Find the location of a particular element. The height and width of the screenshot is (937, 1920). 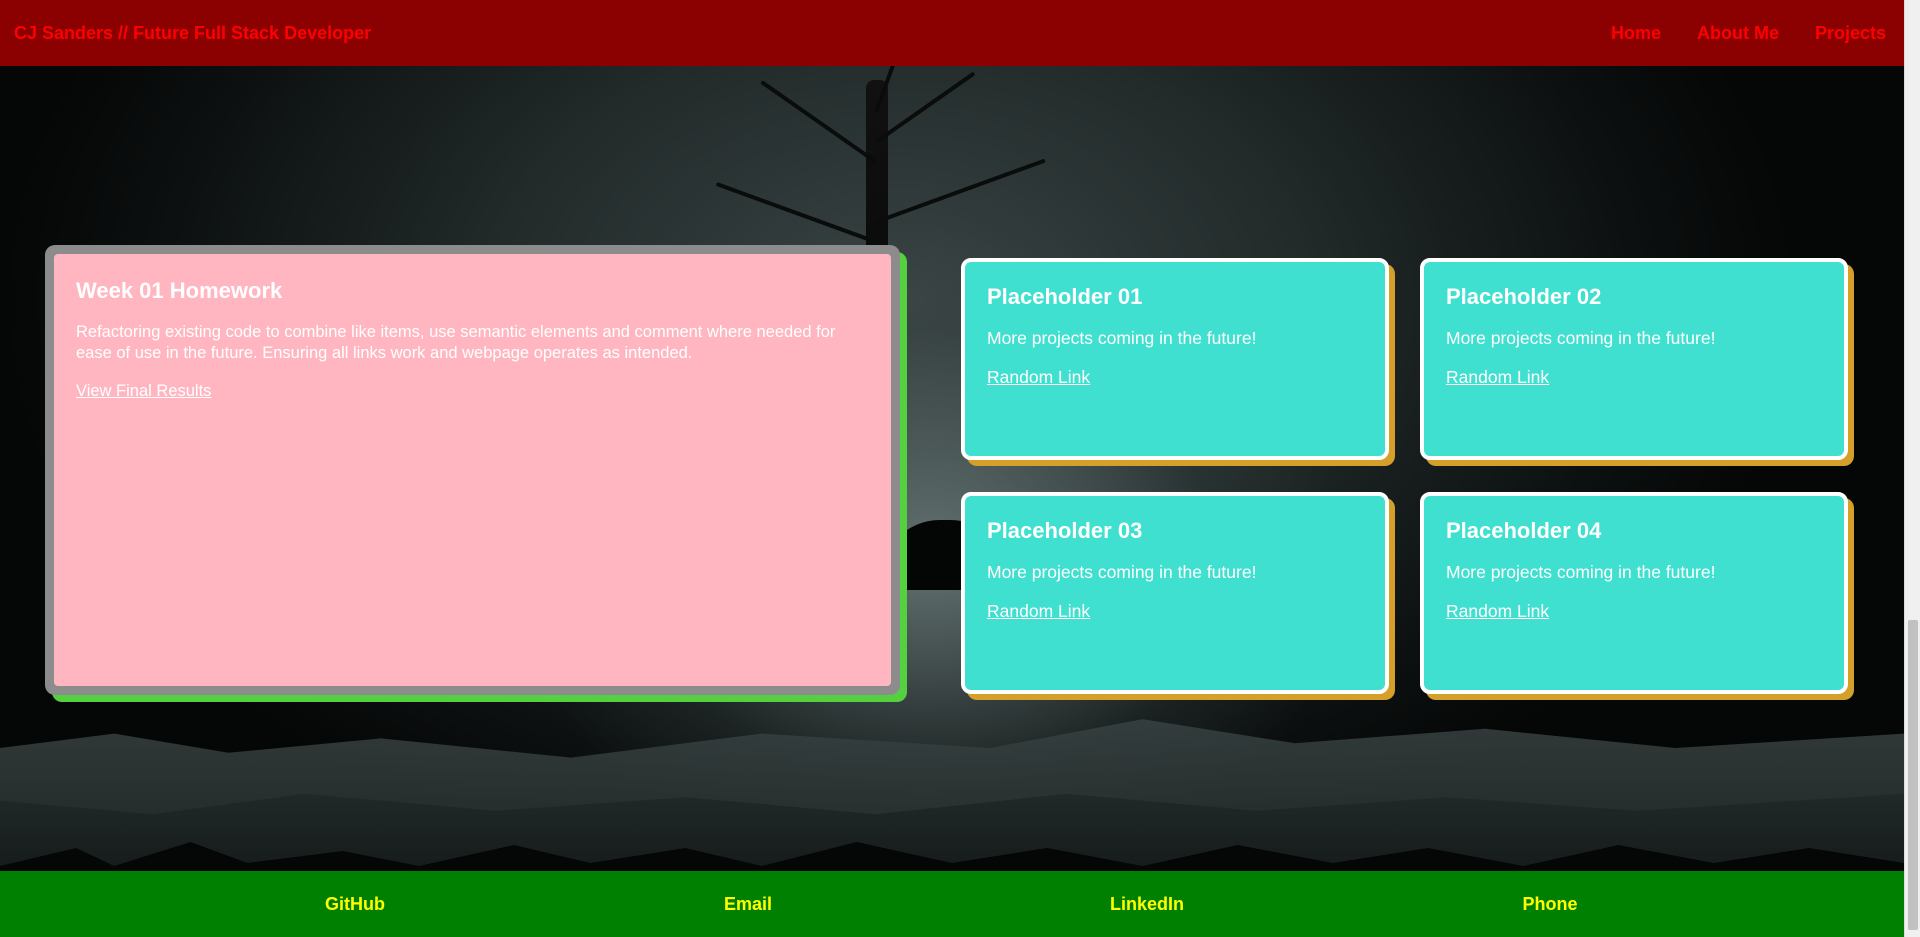

nav-home: Home is located at coordinates (1636, 33).